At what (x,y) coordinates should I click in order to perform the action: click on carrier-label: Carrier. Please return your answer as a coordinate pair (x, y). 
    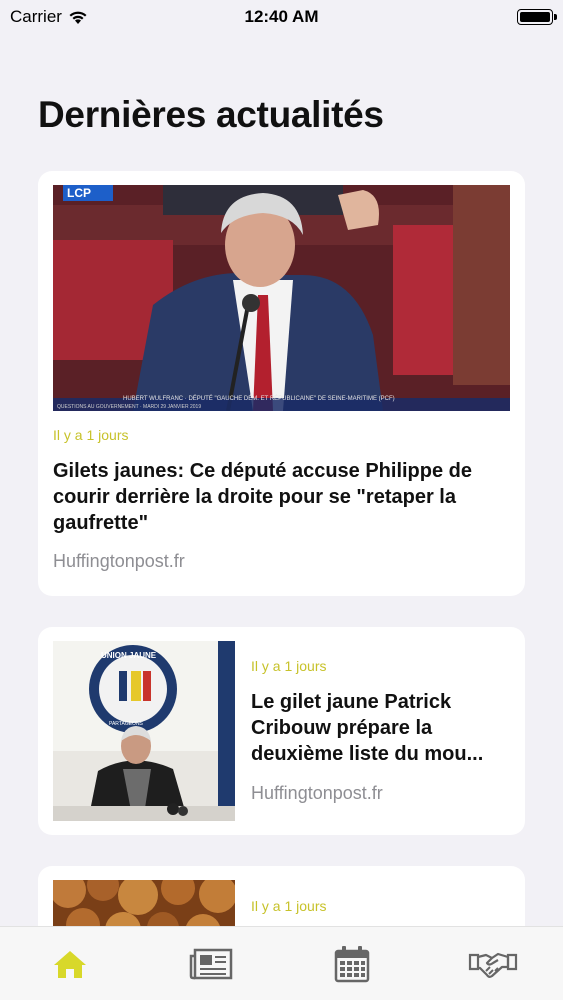
    Looking at the image, I should click on (36, 16).